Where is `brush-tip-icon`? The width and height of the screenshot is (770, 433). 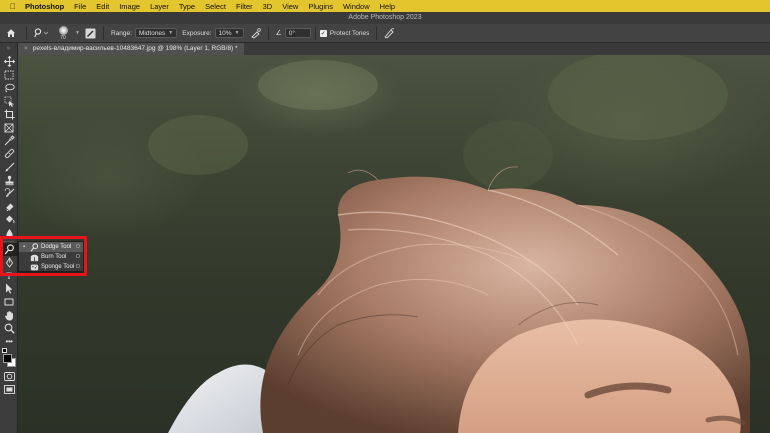
brush-tip-icon is located at coordinates (63, 30).